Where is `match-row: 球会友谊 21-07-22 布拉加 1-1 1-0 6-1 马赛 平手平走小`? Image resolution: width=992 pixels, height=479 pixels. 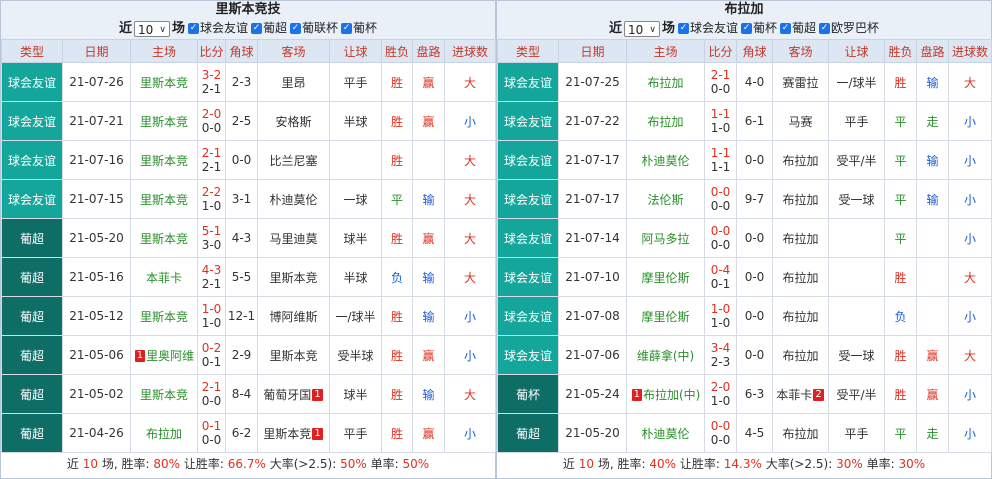
match-row: 球会友谊 21-07-22 布拉加 1-1 1-0 6-1 马赛 平手平走小 is located at coordinates (744, 121).